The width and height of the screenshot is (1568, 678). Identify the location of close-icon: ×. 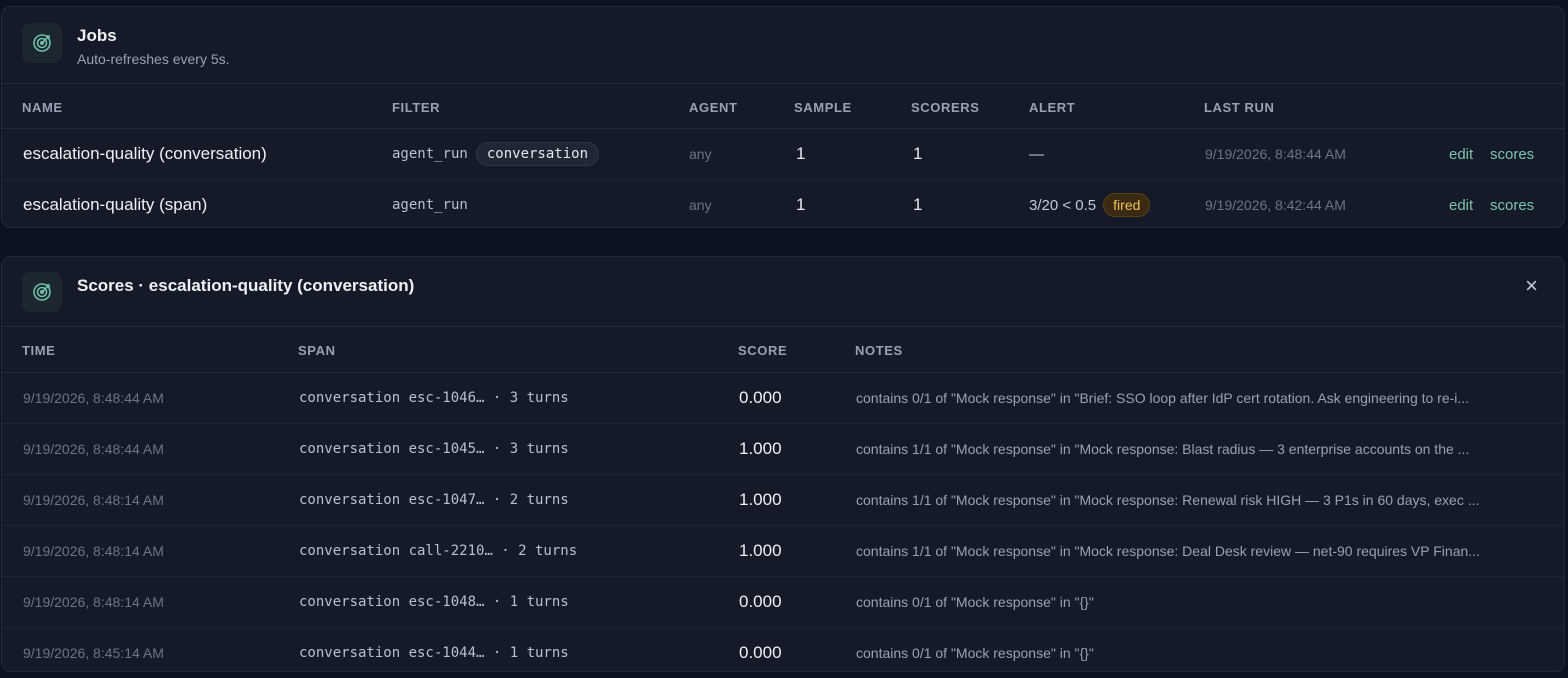
(1531, 286).